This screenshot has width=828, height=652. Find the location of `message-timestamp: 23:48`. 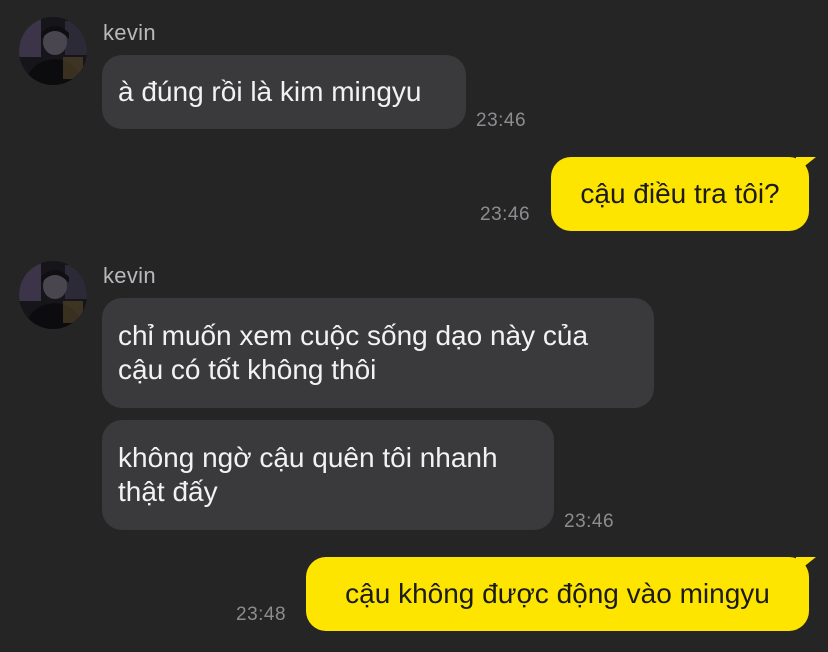

message-timestamp: 23:48 is located at coordinates (261, 614).